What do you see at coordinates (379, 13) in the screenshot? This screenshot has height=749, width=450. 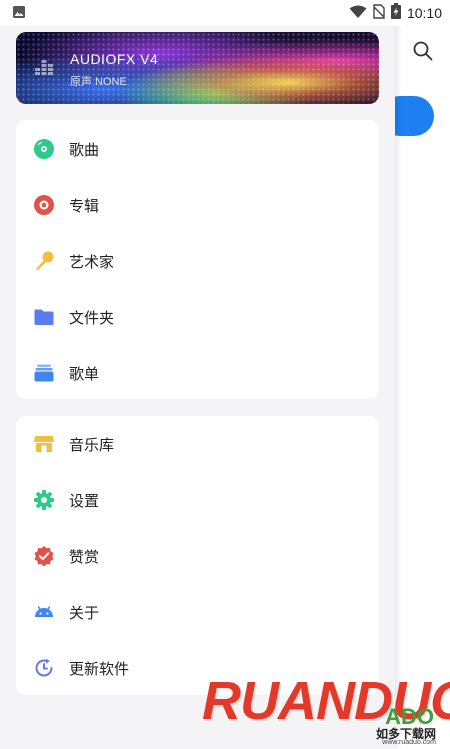 I see `no-sim-icon` at bounding box center [379, 13].